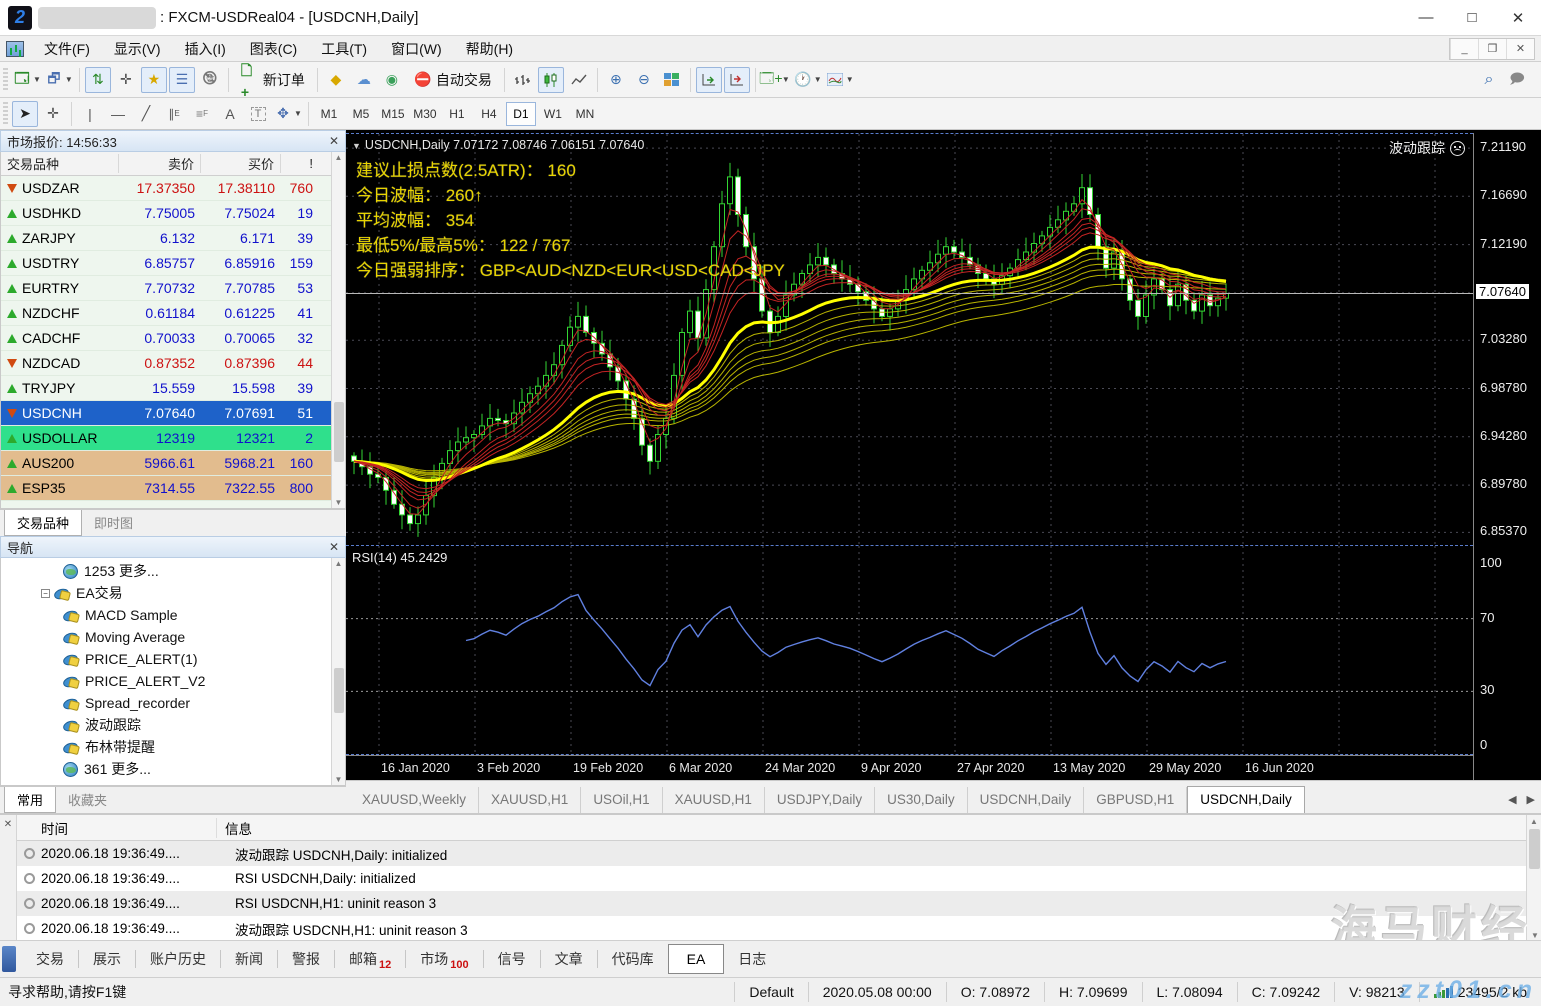 This screenshot has width=1541, height=1006. What do you see at coordinates (361, 114) in the screenshot?
I see `timeframe-m5: M5` at bounding box center [361, 114].